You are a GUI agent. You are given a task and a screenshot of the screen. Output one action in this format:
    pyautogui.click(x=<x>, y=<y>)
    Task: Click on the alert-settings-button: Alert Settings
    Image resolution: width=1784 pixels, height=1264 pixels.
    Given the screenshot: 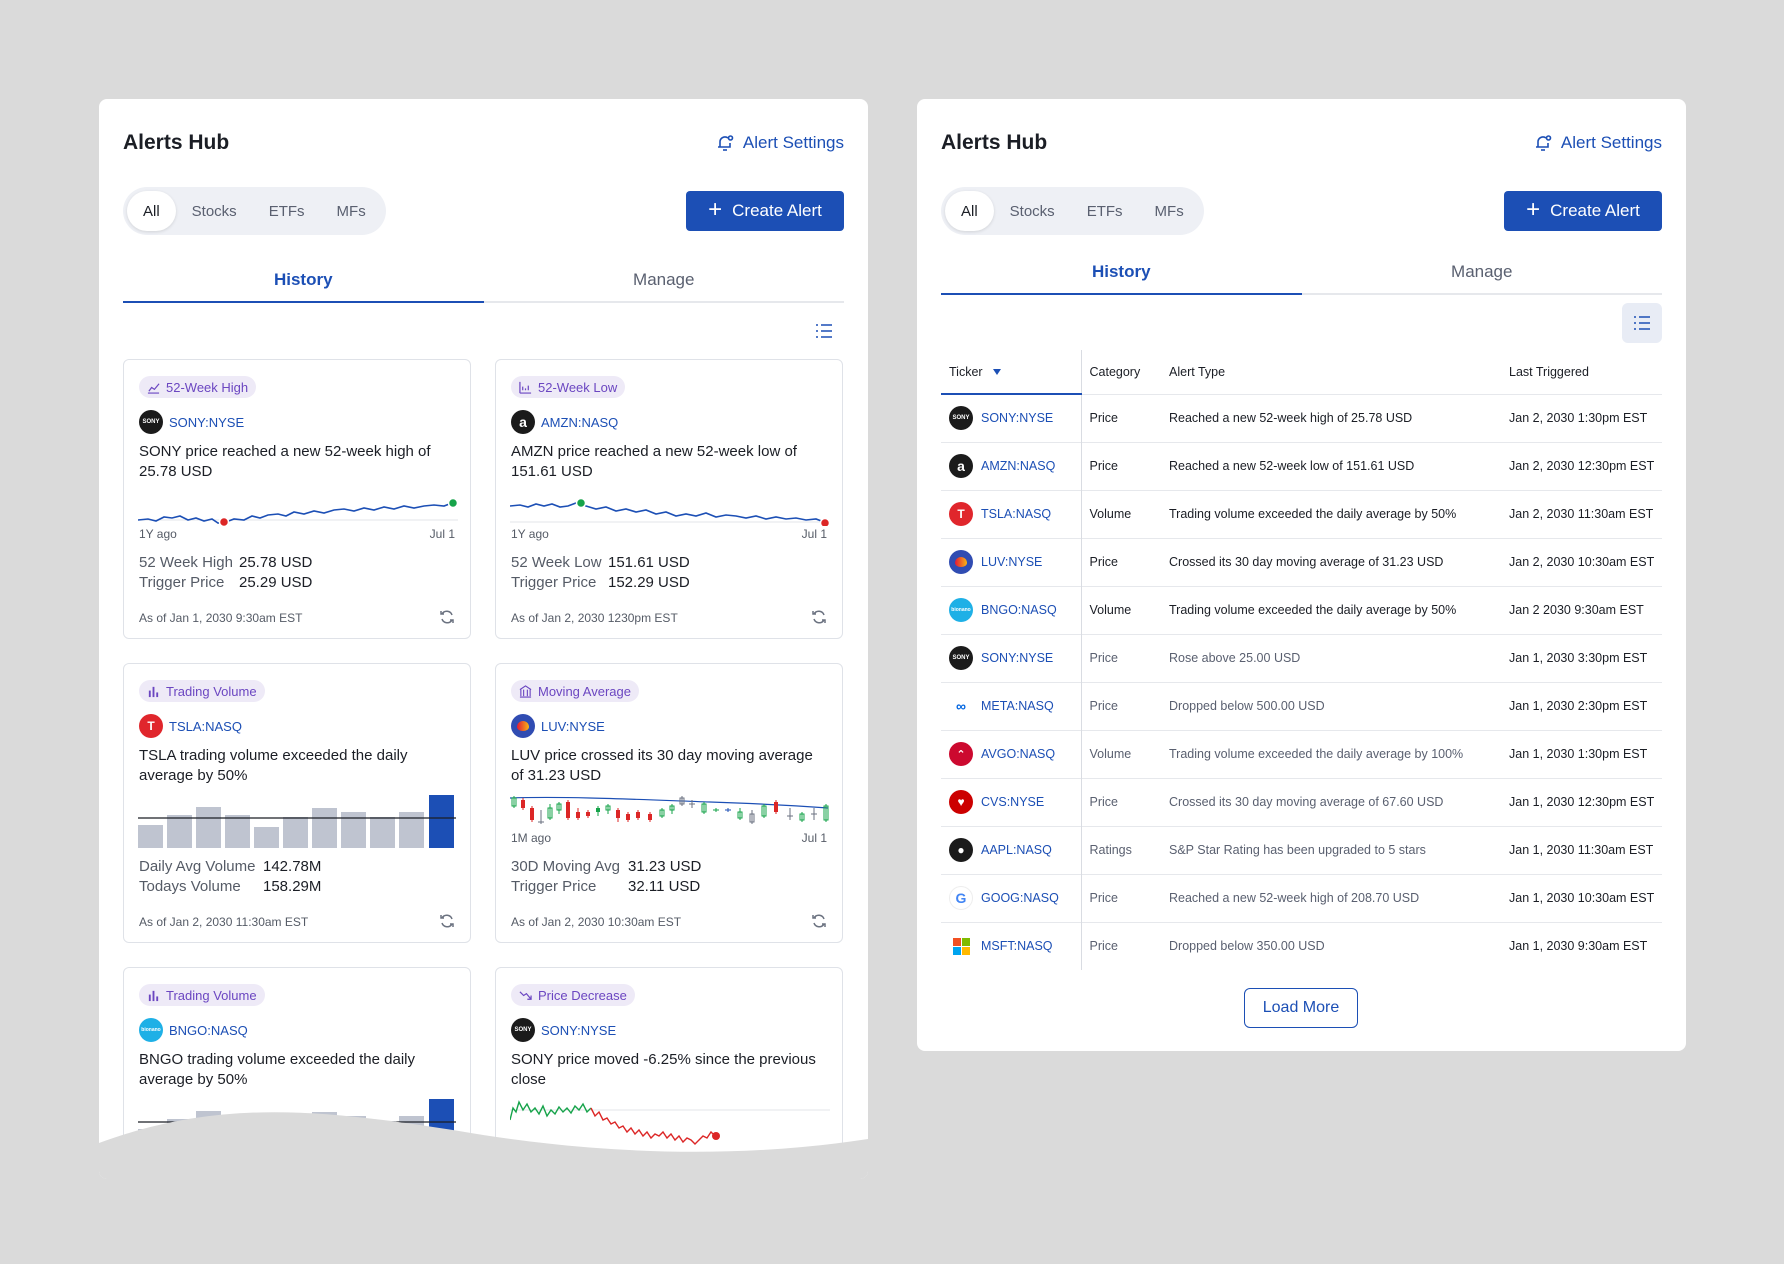 What is the action you would take?
    pyautogui.click(x=1597, y=143)
    